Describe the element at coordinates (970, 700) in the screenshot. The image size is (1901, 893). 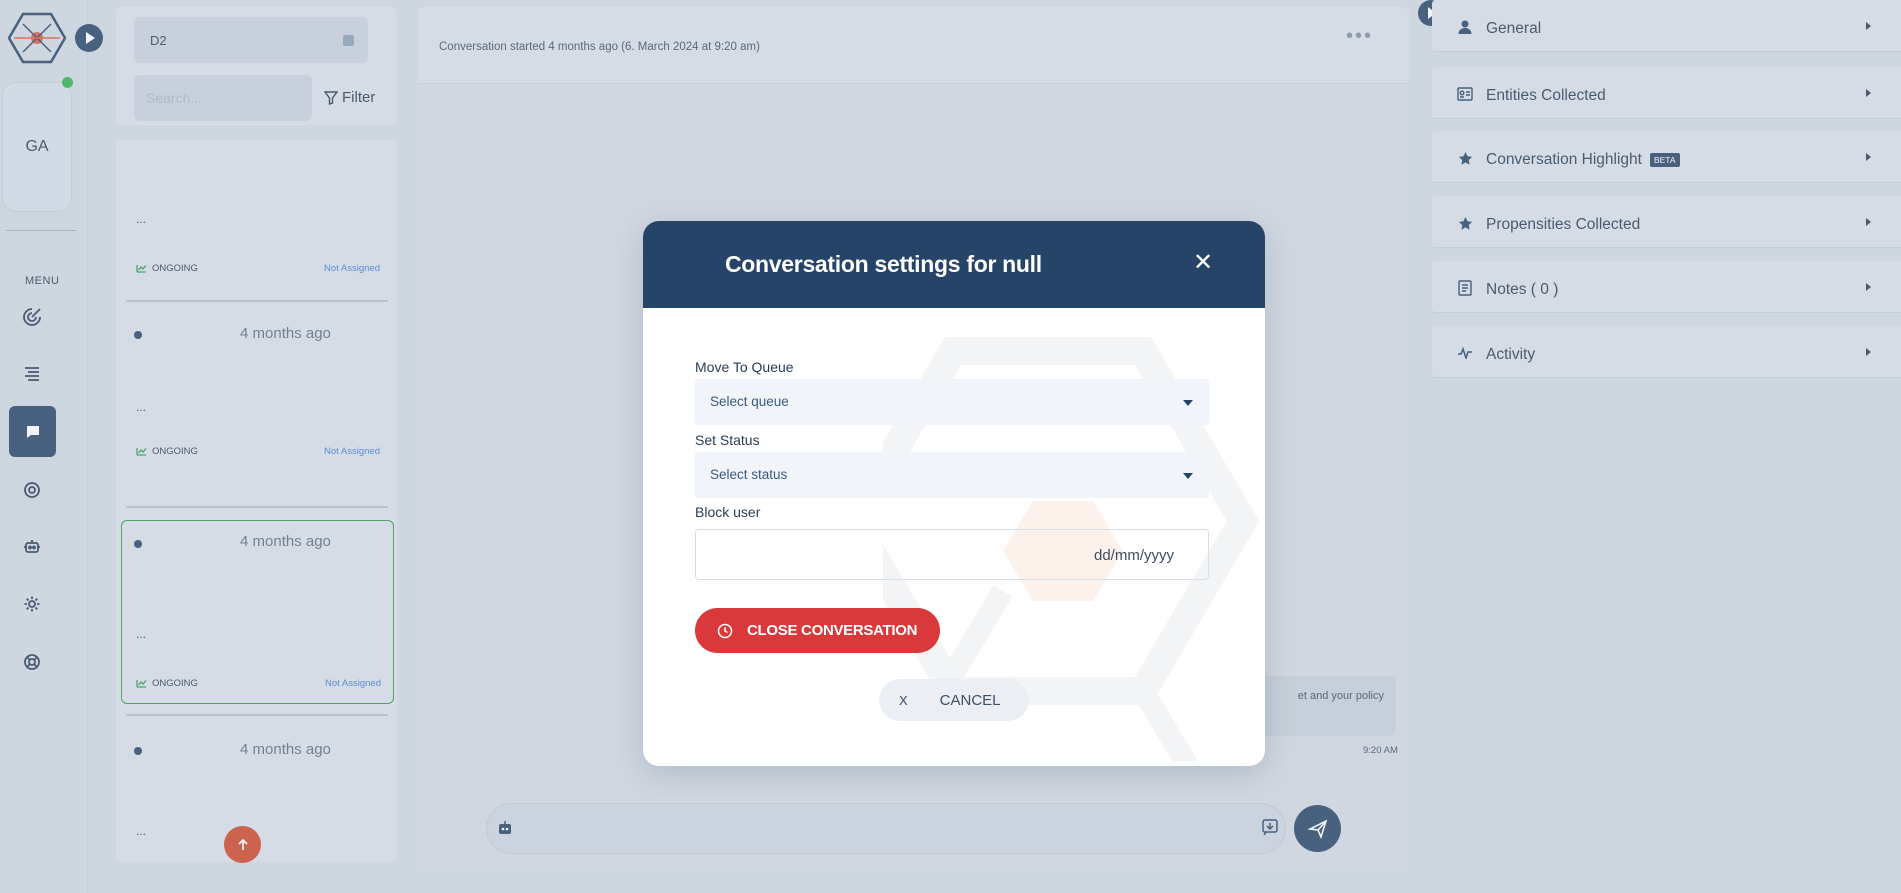
I see `cancel-label: CANCEL` at that location.